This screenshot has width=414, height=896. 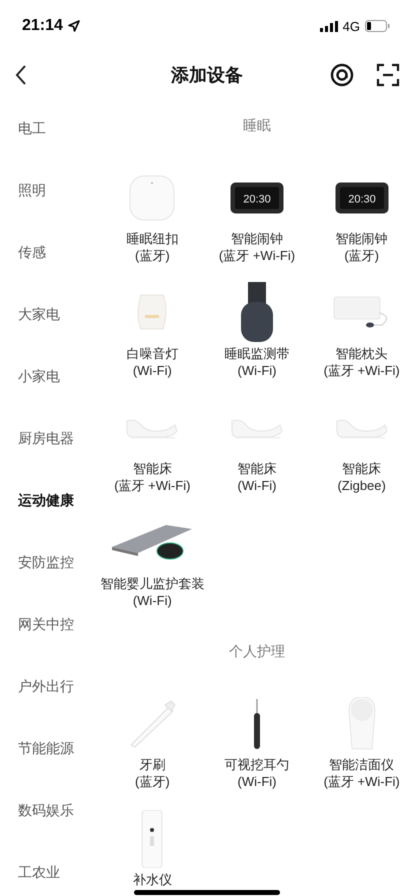 I want to click on category-item: 数码娱乐, so click(x=46, y=810).